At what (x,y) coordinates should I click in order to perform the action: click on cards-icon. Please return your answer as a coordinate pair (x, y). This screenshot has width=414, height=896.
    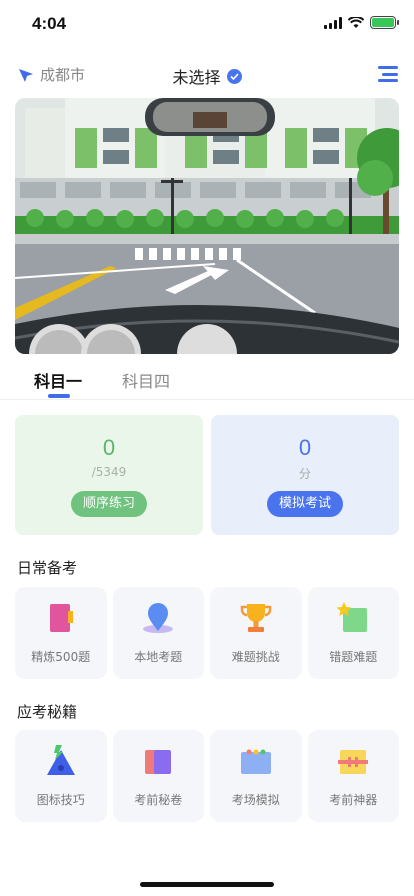
    Looking at the image, I should click on (158, 762).